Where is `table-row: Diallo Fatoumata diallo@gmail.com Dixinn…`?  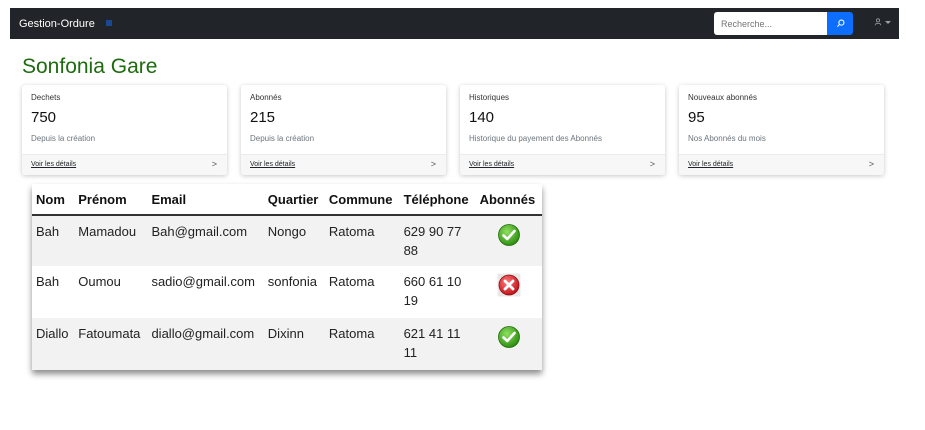
table-row: Diallo Fatoumata diallo@gmail.com Dixinn… is located at coordinates (287, 344).